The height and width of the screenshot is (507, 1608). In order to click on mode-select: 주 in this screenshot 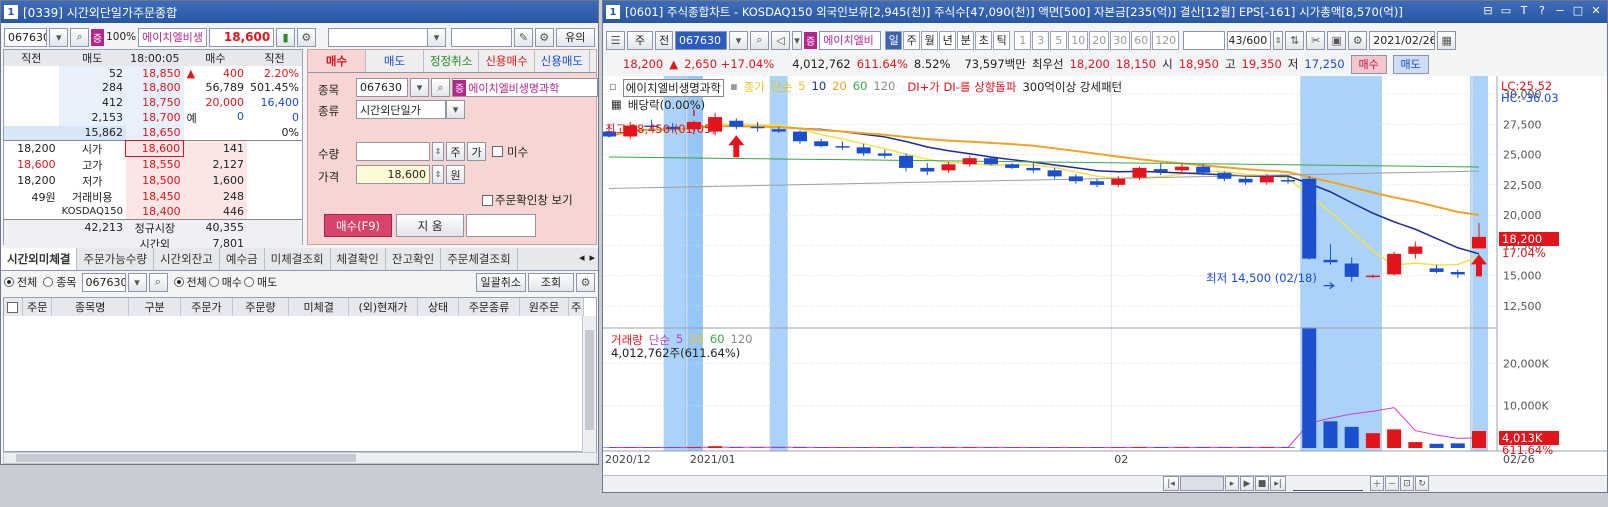, I will do `click(640, 40)`.